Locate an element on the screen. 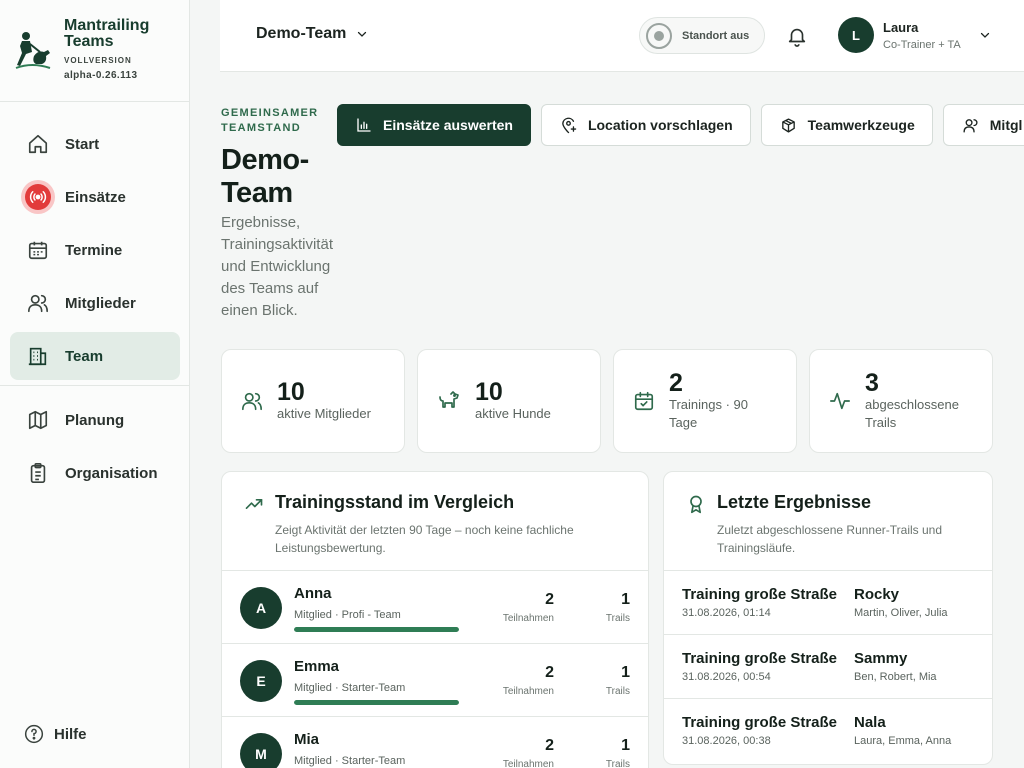 The height and width of the screenshot is (768, 1024). activity-bar is located at coordinates (376, 702).